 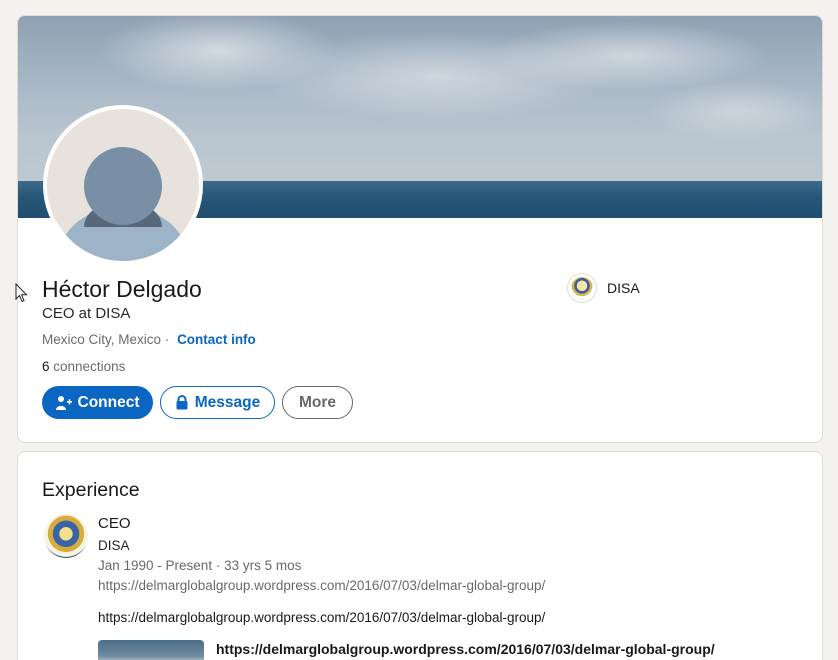 What do you see at coordinates (623, 288) in the screenshot?
I see `current-company-name: DISA` at bounding box center [623, 288].